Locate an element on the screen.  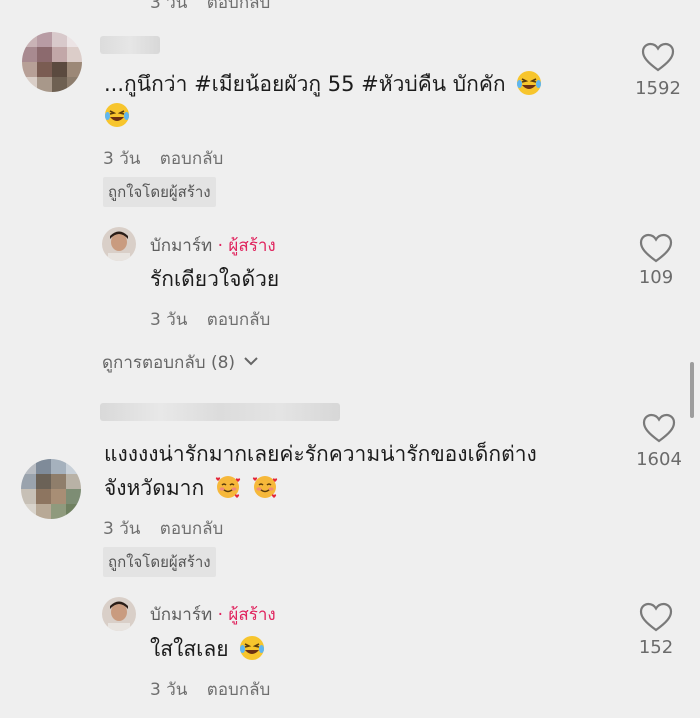
top-partial-meta: 3 วัน ตอบกลับ is located at coordinates (217, 8).